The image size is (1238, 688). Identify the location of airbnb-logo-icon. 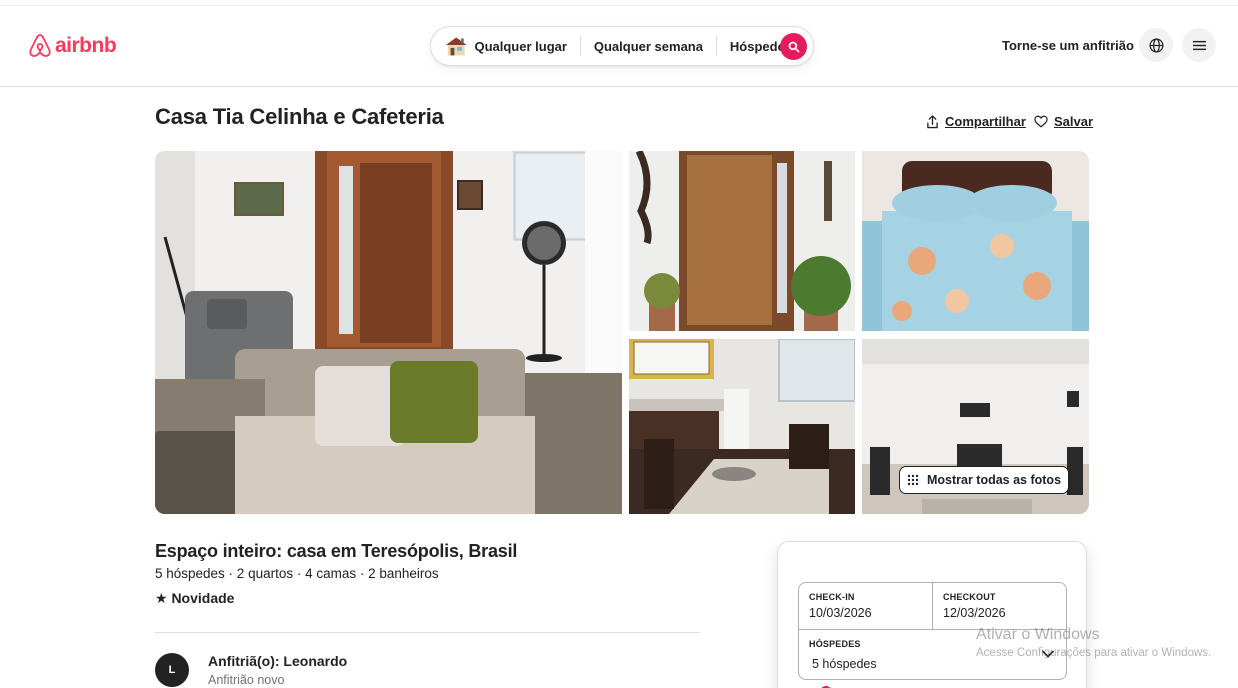
(40, 45).